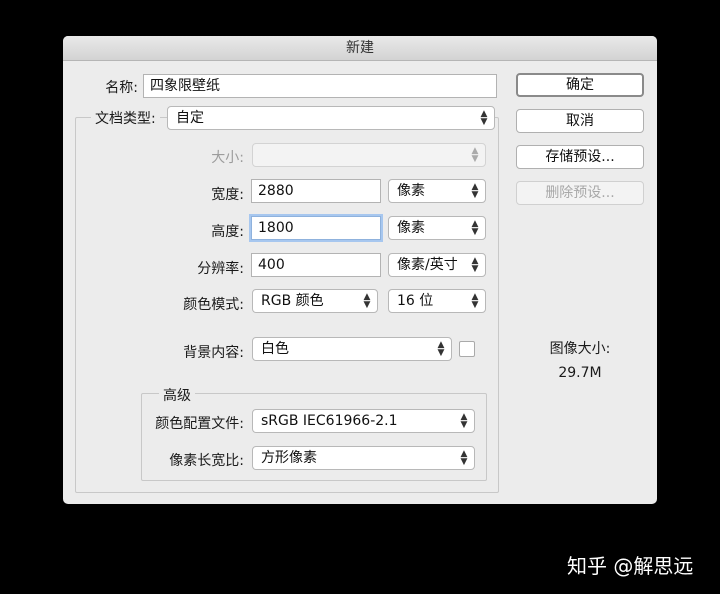 The image size is (720, 594). What do you see at coordinates (227, 195) in the screenshot?
I see `width-label: 宽度:` at bounding box center [227, 195].